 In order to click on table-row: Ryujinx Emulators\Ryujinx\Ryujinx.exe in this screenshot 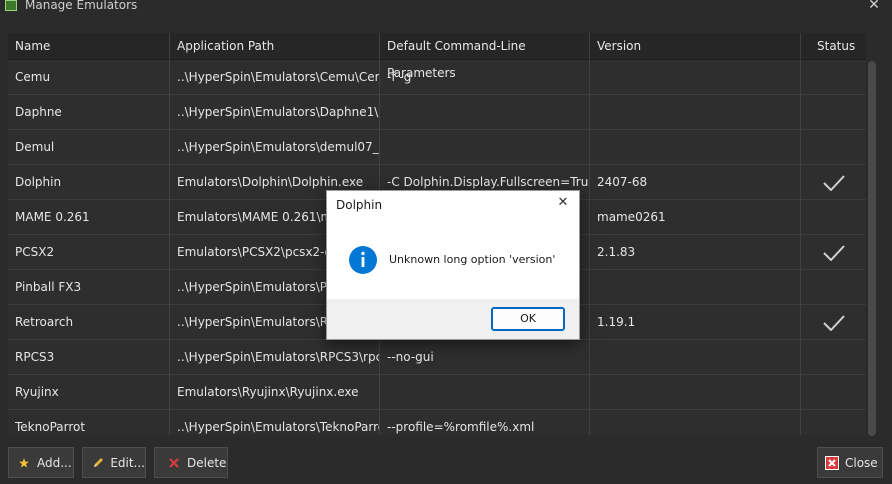, I will do `click(437, 392)`.